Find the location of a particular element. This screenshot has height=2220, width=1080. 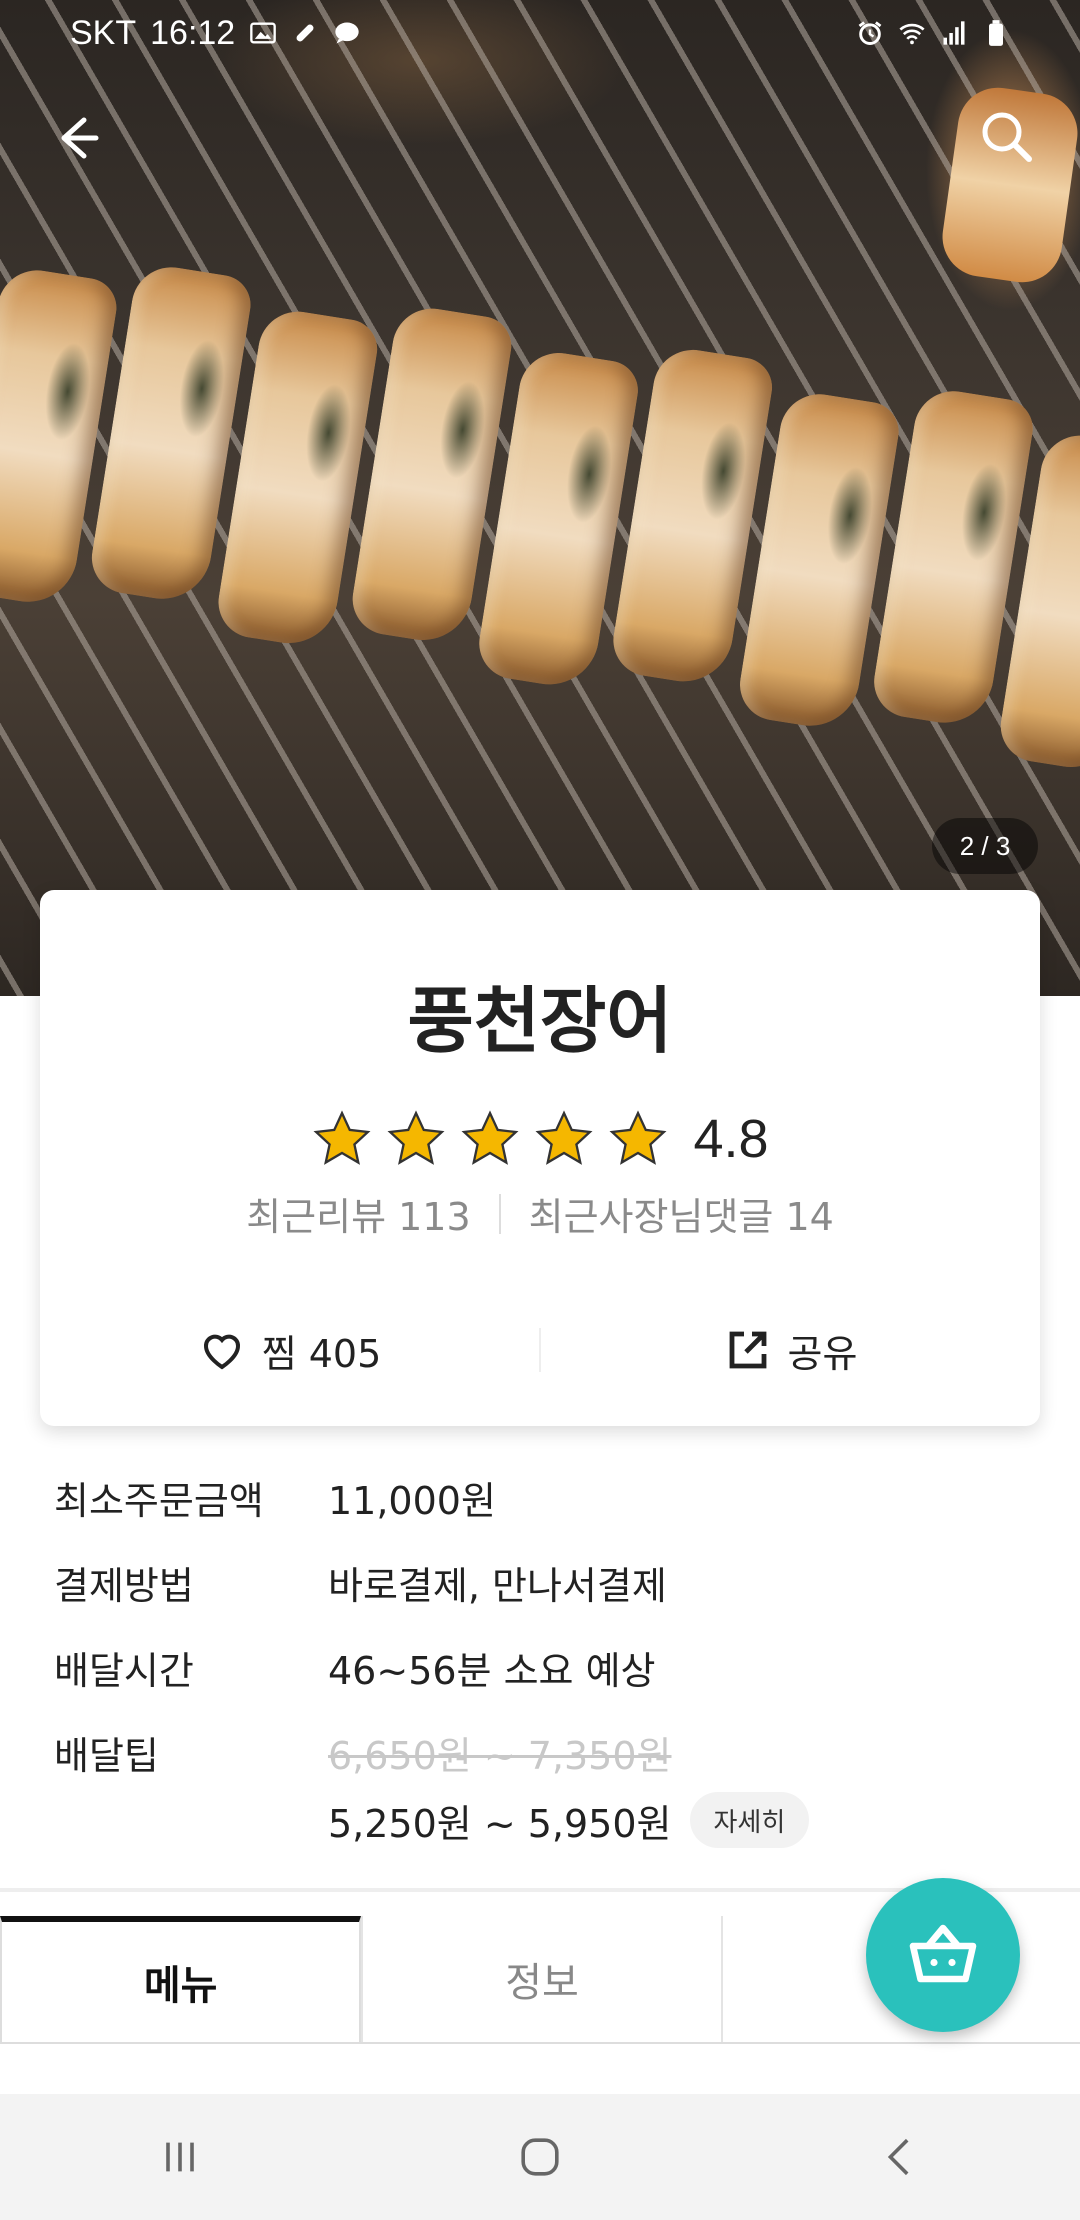

delivery-time-label: 배달시간 is located at coordinates (124, 1671).